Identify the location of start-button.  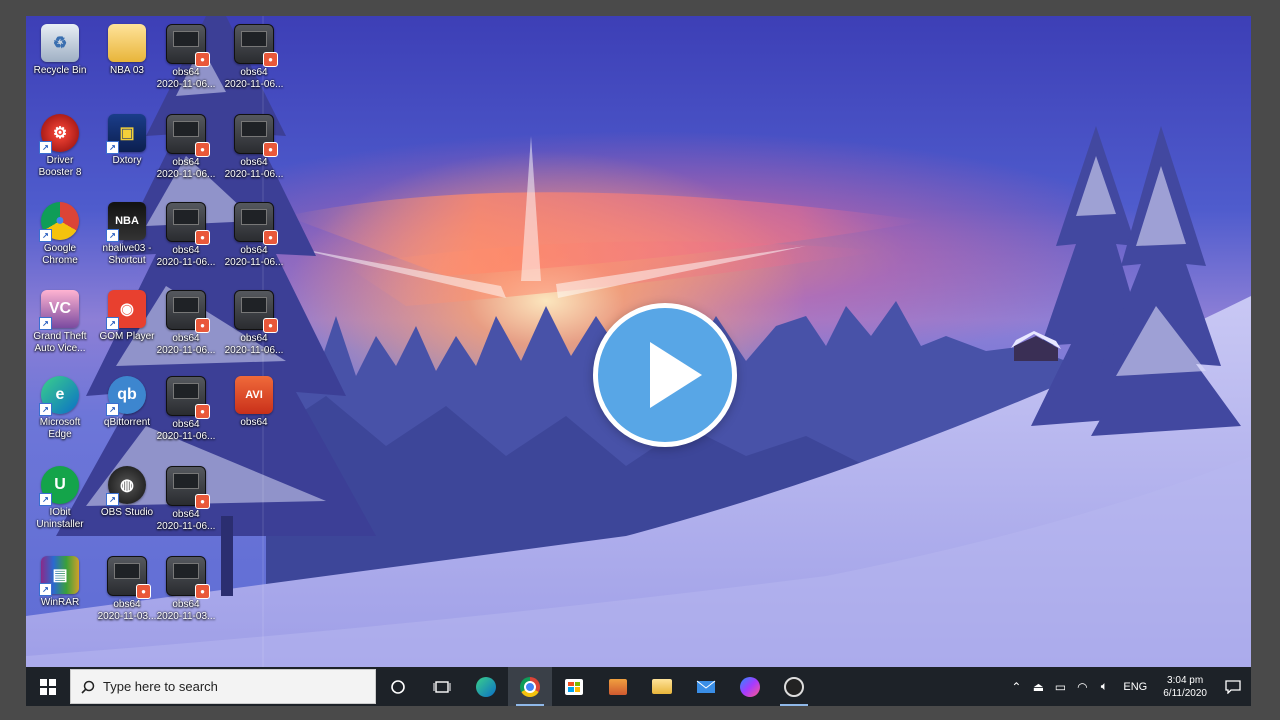
(48, 686).